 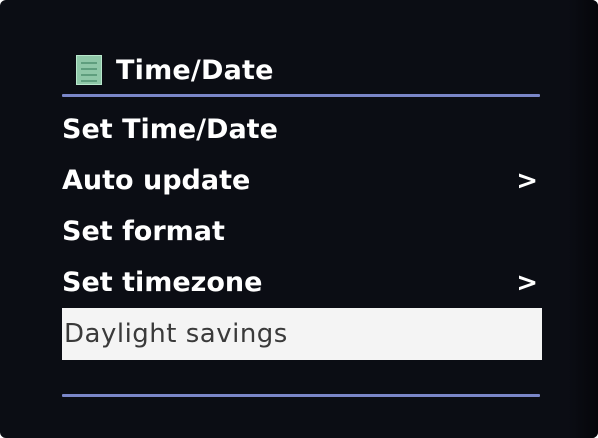 I want to click on list-icon, so click(x=89, y=70).